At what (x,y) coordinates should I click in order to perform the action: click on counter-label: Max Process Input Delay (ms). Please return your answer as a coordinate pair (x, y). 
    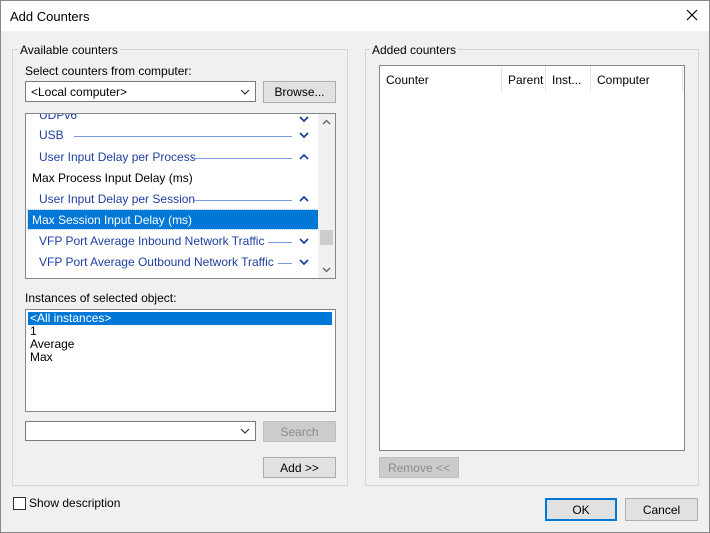
    Looking at the image, I should click on (112, 178).